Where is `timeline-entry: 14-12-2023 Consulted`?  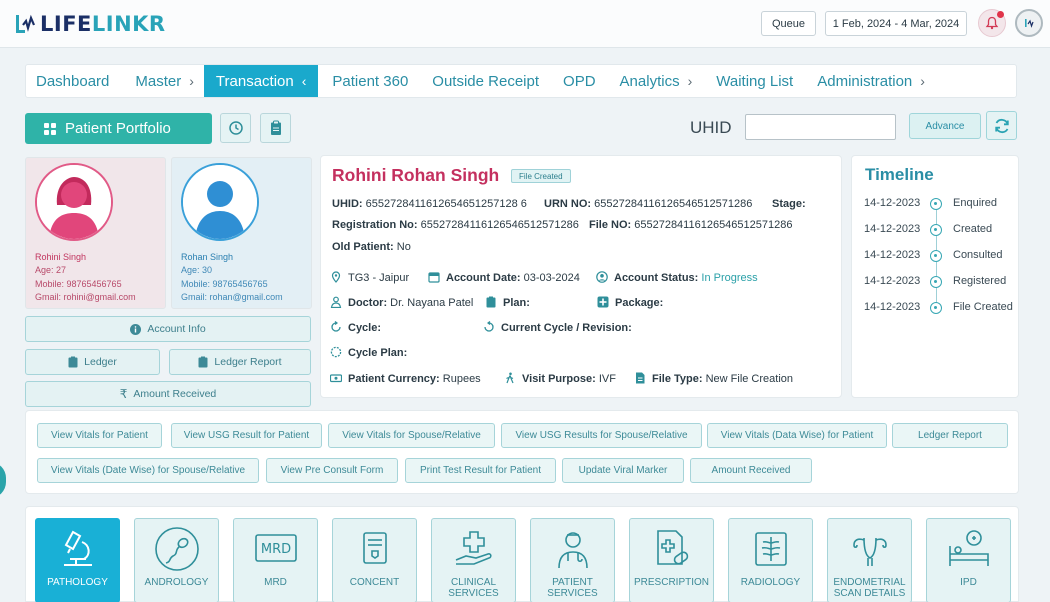
timeline-entry: 14-12-2023 Consulted is located at coordinates (942, 256).